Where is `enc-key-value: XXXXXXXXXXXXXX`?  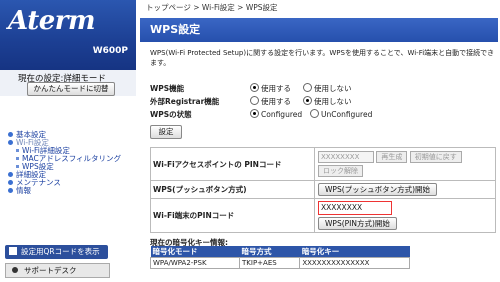
enc-key-value: XXXXXXXXXXXXXX is located at coordinates (354, 263).